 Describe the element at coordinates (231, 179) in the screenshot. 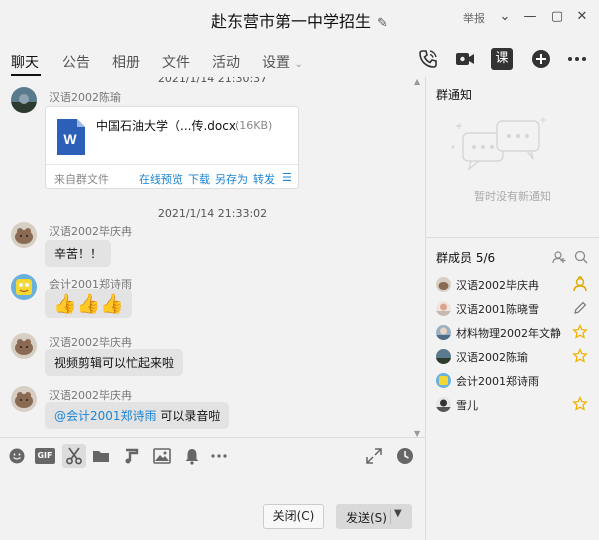

I see `save-as-link: 另存为` at that location.